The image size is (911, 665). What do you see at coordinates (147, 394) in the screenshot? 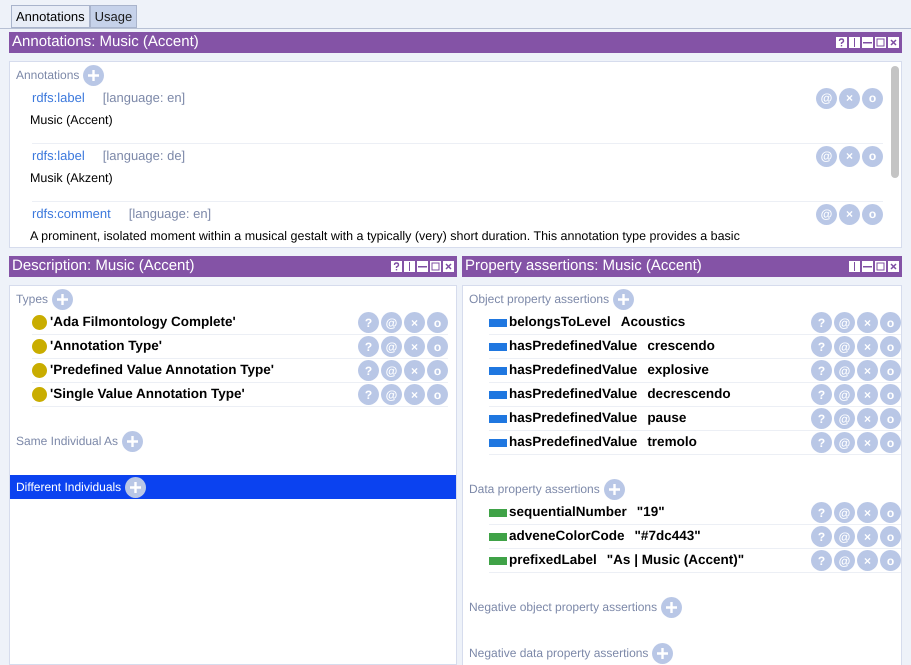
I see `type-name: 'Single Value Annotation Type'` at bounding box center [147, 394].